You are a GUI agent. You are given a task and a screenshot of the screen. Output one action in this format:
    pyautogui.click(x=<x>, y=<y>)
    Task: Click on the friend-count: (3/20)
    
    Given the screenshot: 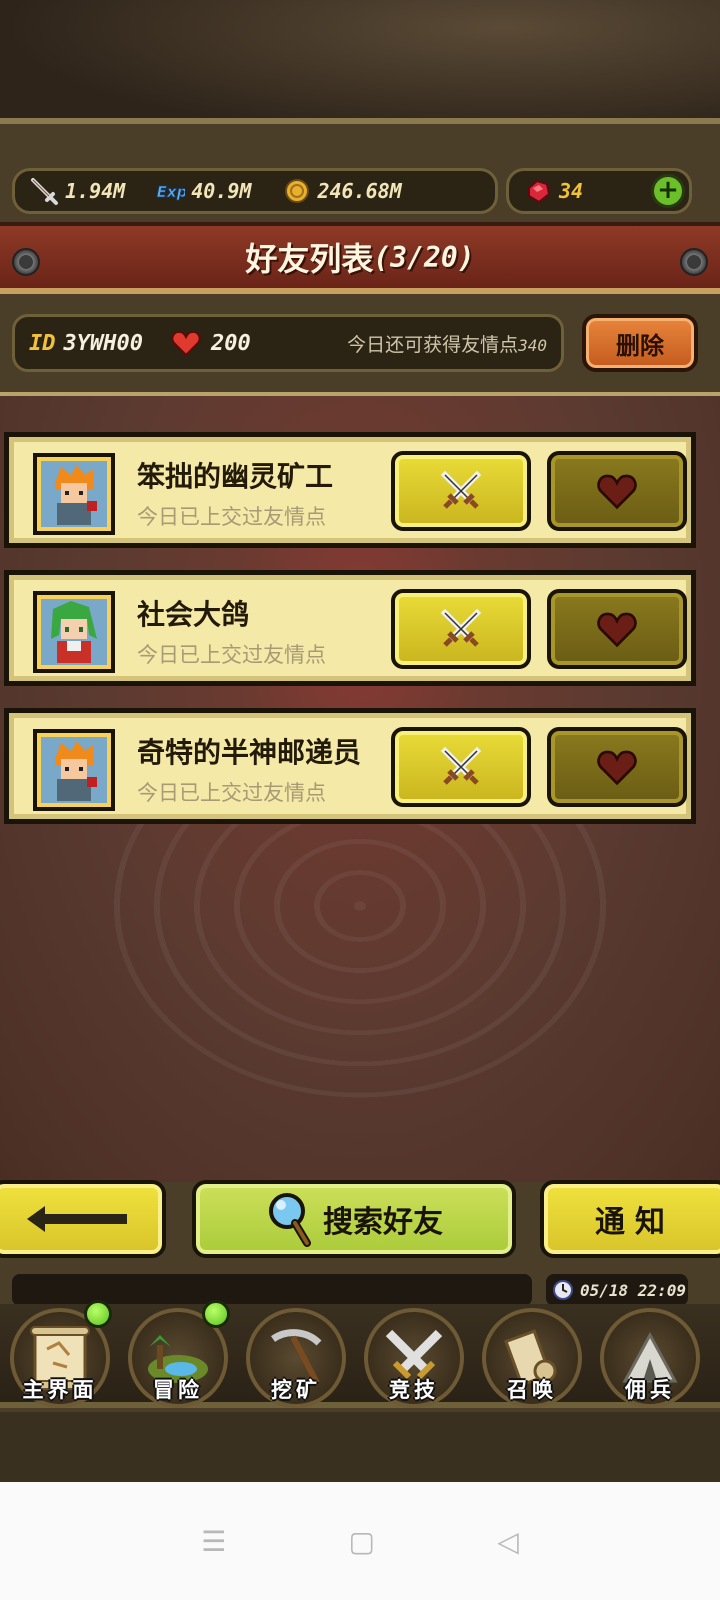 What is the action you would take?
    pyautogui.click(x=424, y=257)
    